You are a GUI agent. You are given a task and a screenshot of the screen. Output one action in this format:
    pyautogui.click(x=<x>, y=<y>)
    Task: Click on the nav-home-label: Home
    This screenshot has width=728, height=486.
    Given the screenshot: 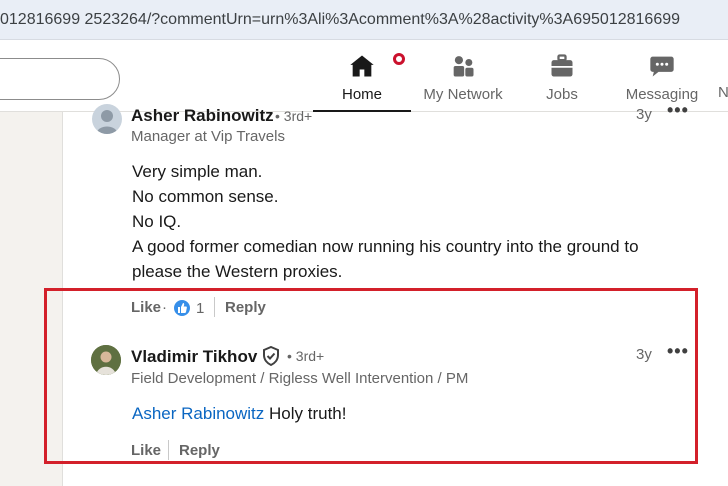 What is the action you would take?
    pyautogui.click(x=361, y=94)
    